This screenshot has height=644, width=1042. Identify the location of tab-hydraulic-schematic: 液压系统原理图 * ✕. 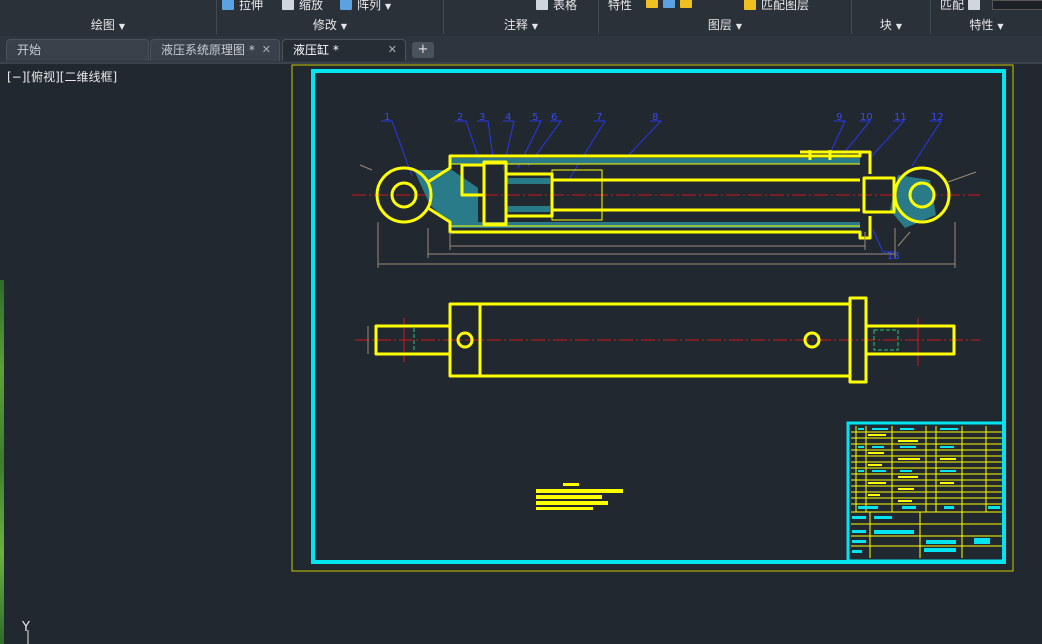
(215, 50).